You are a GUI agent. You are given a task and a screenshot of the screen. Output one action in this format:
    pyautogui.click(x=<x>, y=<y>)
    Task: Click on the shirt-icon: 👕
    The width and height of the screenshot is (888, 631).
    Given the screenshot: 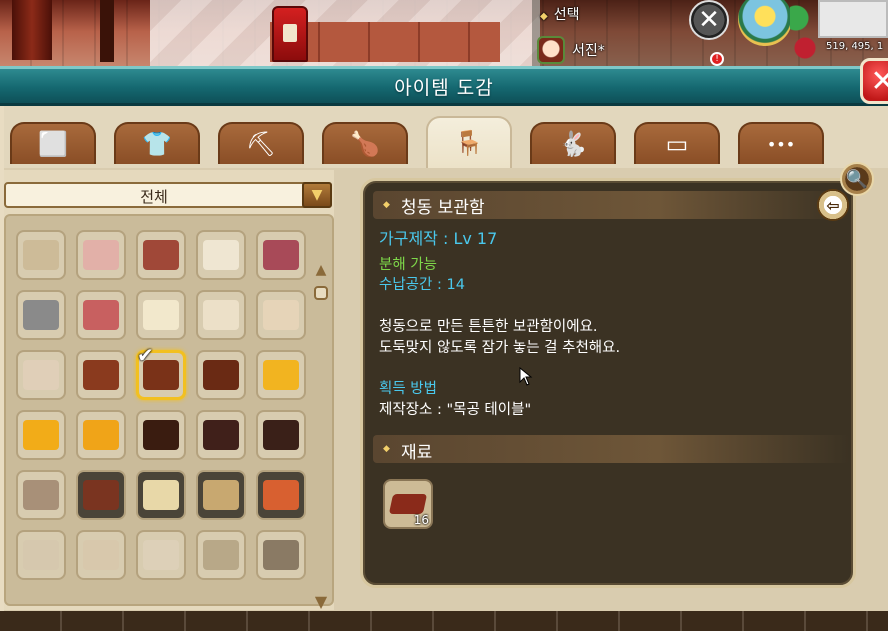 What is the action you would take?
    pyautogui.click(x=157, y=144)
    